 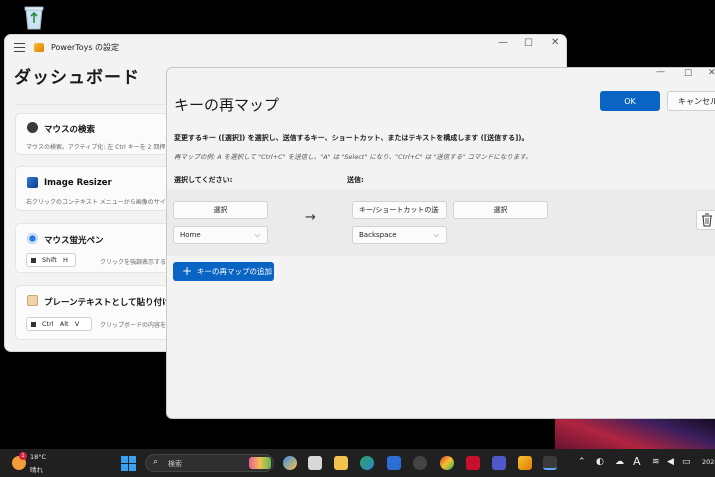 What do you see at coordinates (234, 271) in the screenshot?
I see `button-label: キーの再マップの追加` at bounding box center [234, 271].